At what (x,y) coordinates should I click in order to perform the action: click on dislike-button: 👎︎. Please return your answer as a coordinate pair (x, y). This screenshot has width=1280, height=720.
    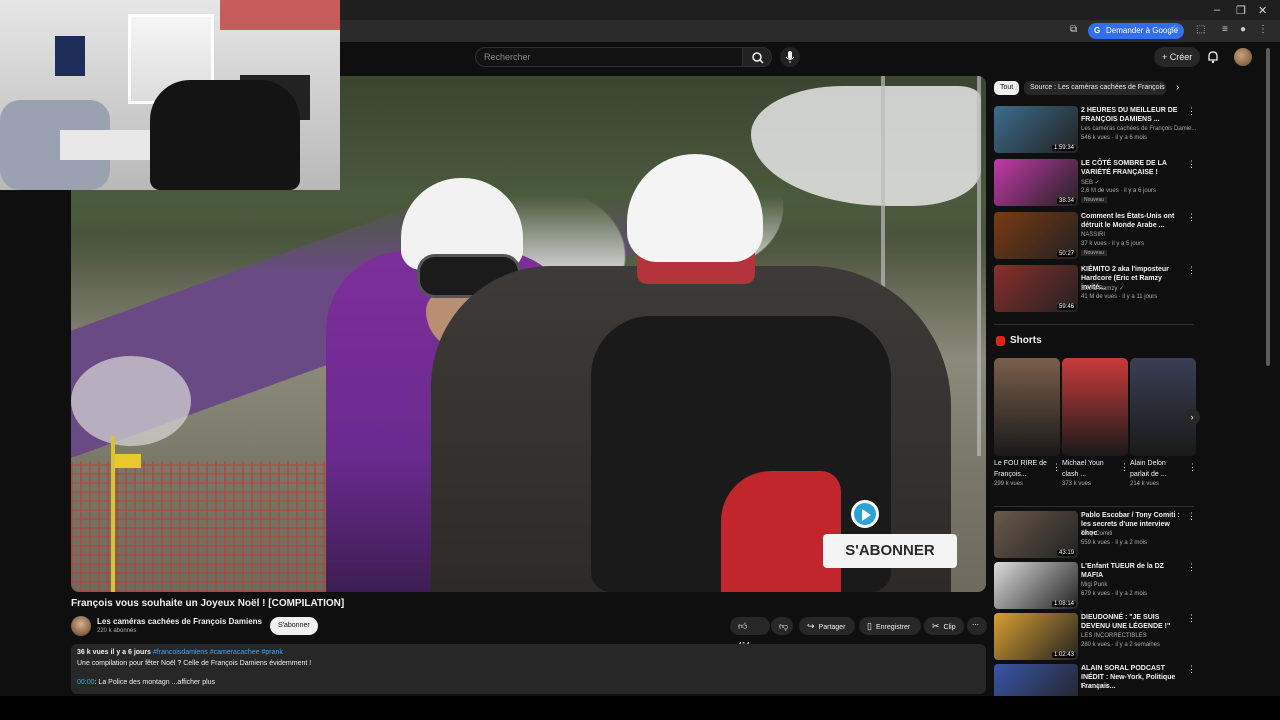
    Looking at the image, I should click on (782, 626).